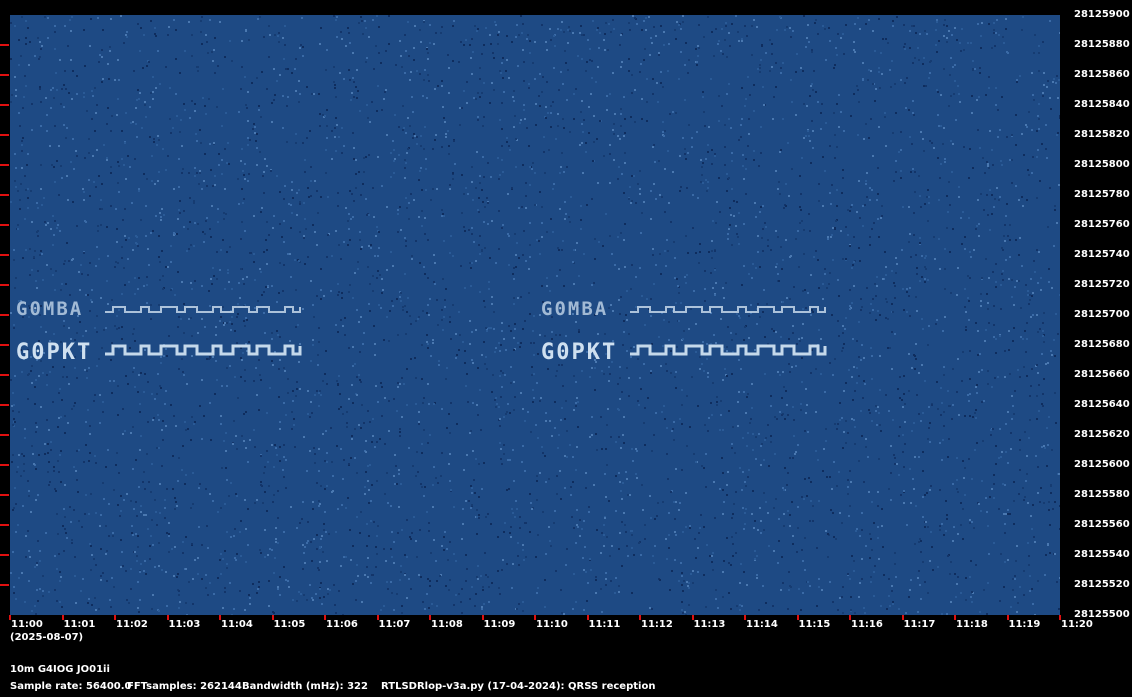 The width and height of the screenshot is (1132, 697). Describe the element at coordinates (237, 624) in the screenshot. I see `time-tick-label: 11:04` at that location.